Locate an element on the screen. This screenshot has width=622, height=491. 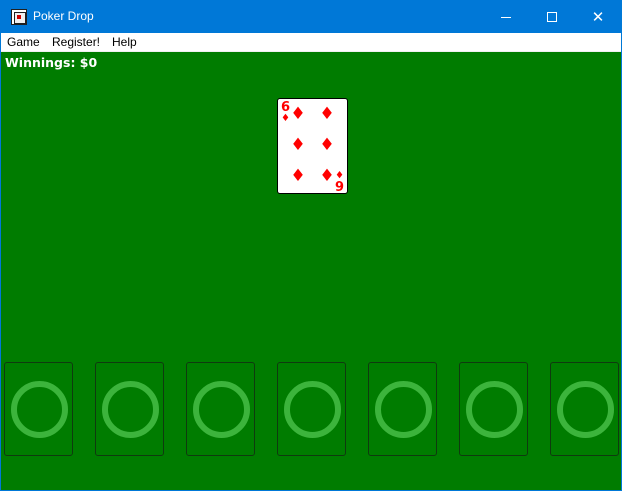
close-icon: ✕ is located at coordinates (598, 16).